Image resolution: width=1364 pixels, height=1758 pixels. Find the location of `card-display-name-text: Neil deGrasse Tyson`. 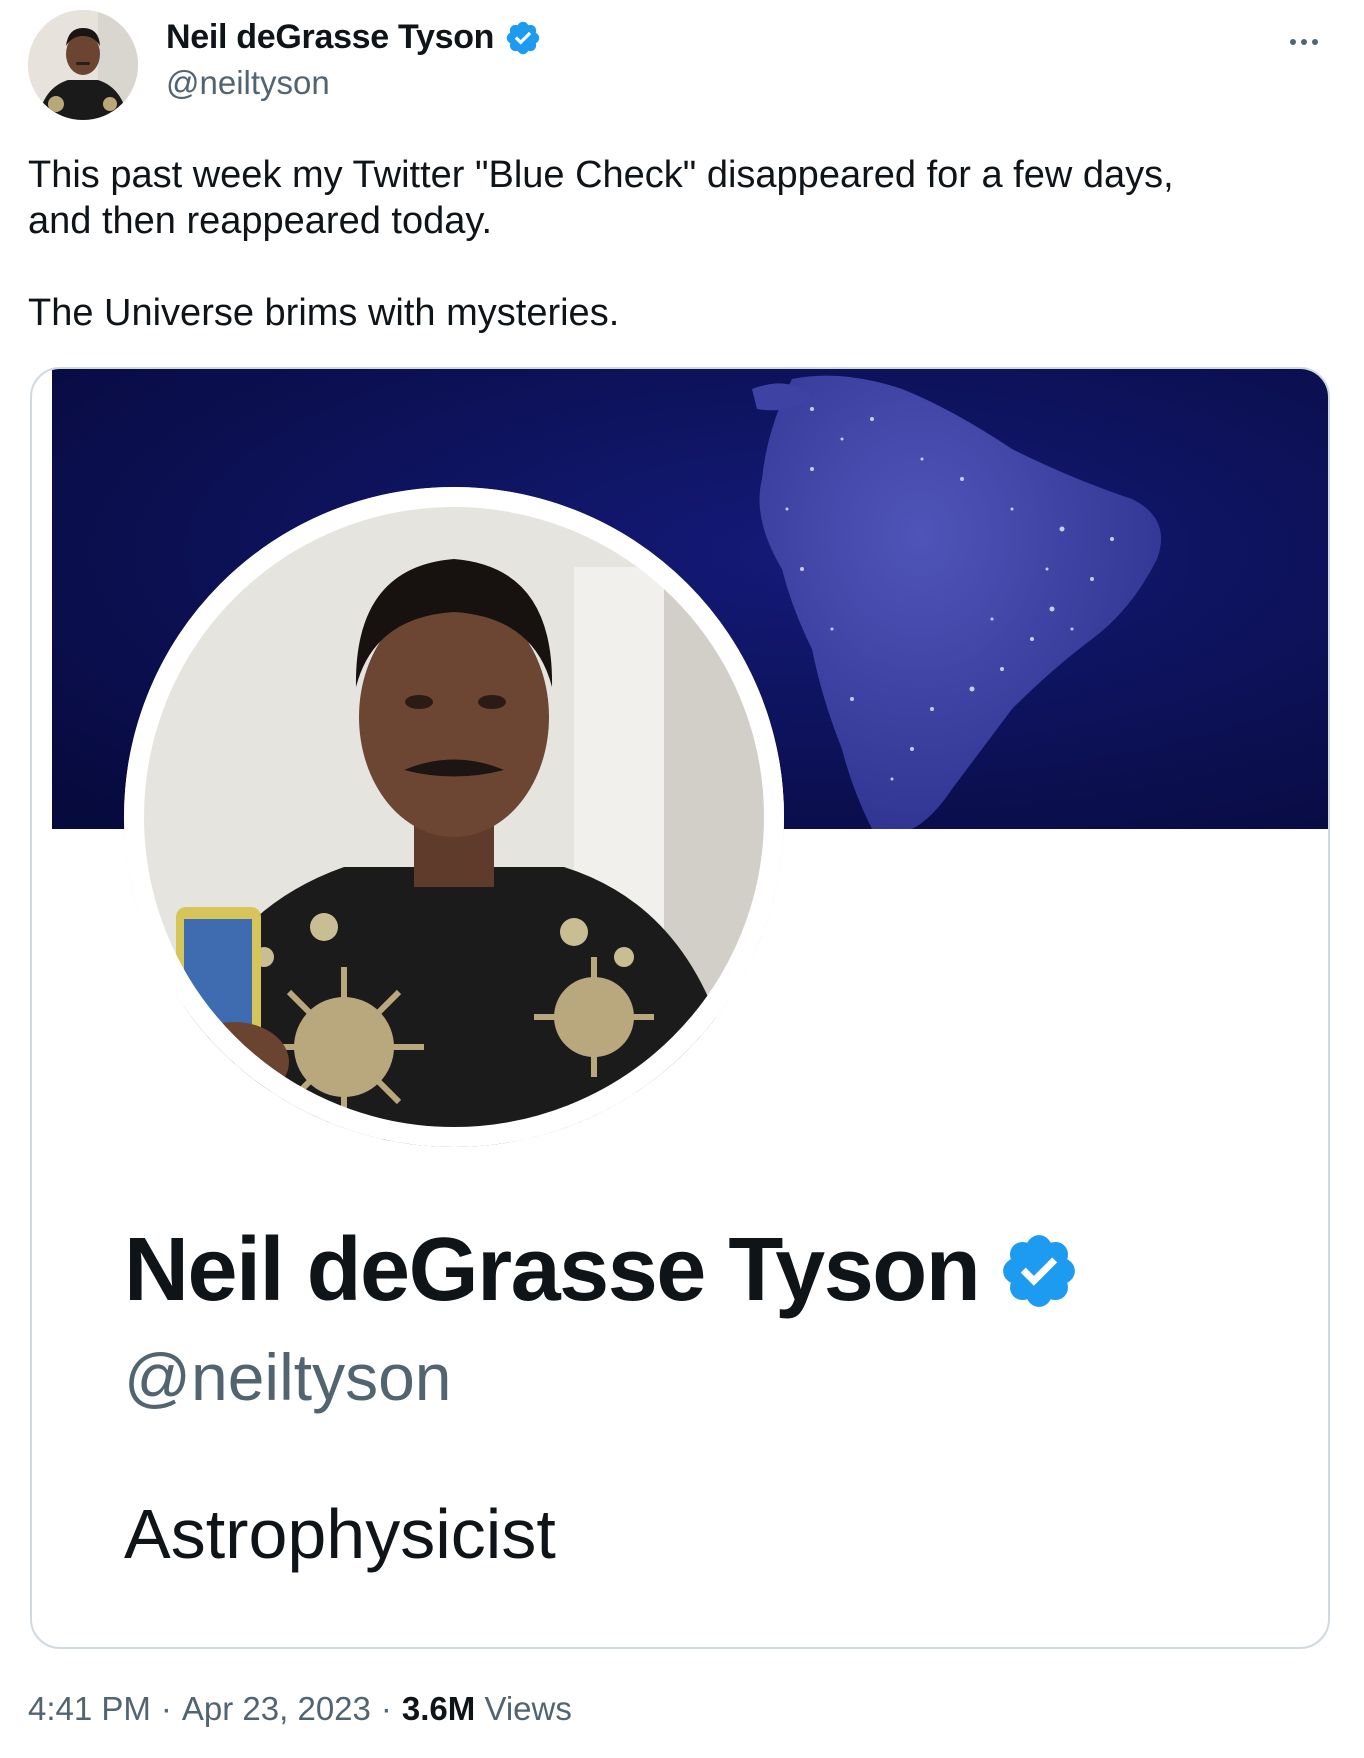

card-display-name-text: Neil deGrasse Tyson is located at coordinates (552, 1270).